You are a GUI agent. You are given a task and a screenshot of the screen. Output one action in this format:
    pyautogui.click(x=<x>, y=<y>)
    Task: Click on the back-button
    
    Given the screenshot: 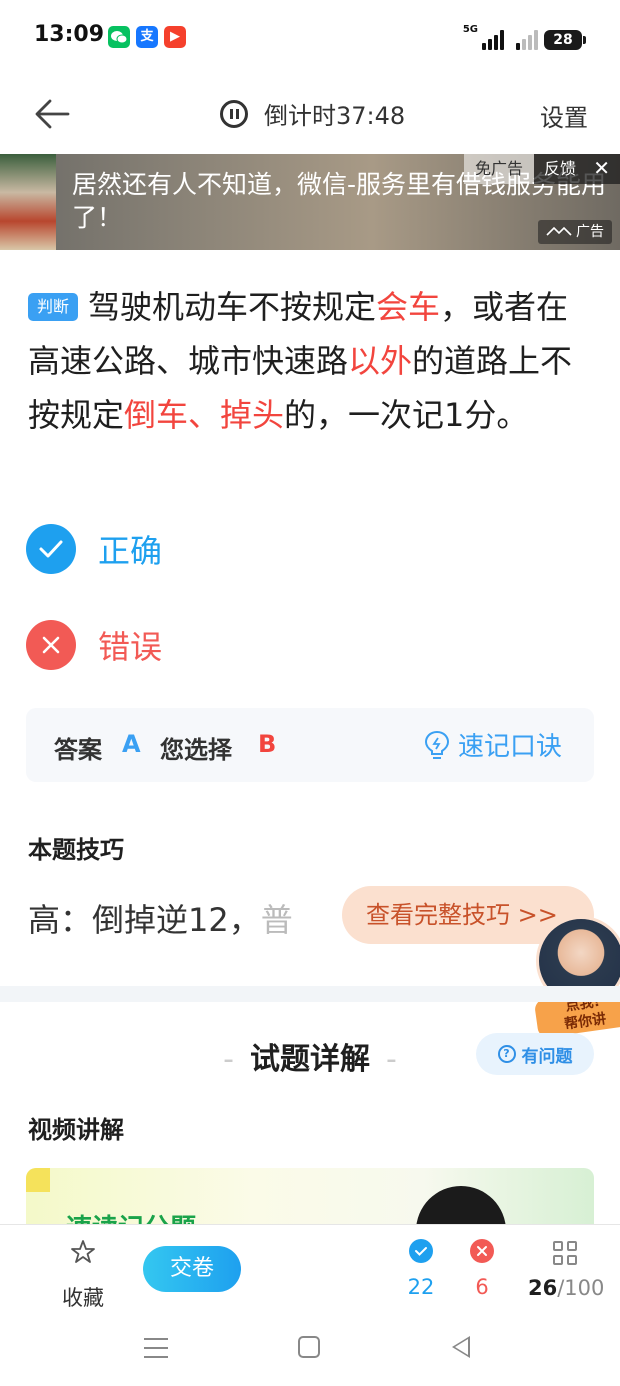 What is the action you would take?
    pyautogui.click(x=52, y=114)
    